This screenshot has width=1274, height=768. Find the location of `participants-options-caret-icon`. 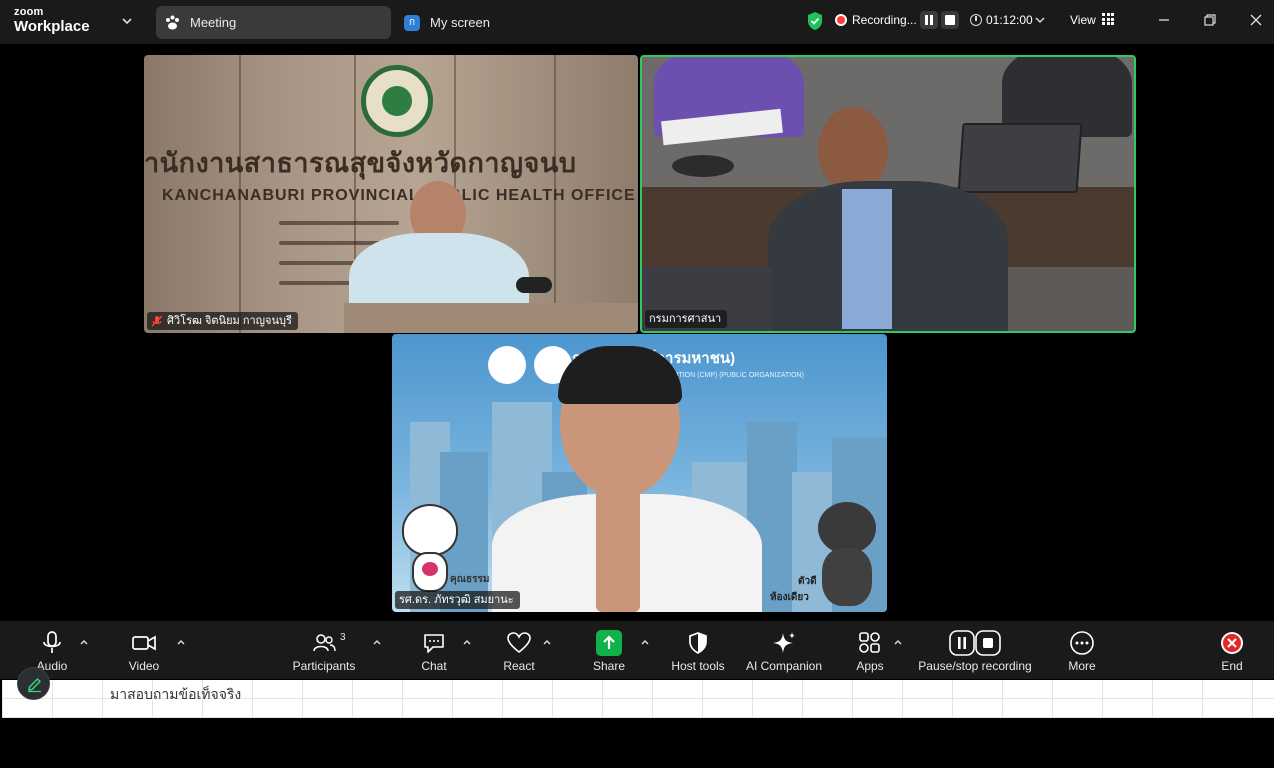

participants-options-caret-icon is located at coordinates (377, 642).